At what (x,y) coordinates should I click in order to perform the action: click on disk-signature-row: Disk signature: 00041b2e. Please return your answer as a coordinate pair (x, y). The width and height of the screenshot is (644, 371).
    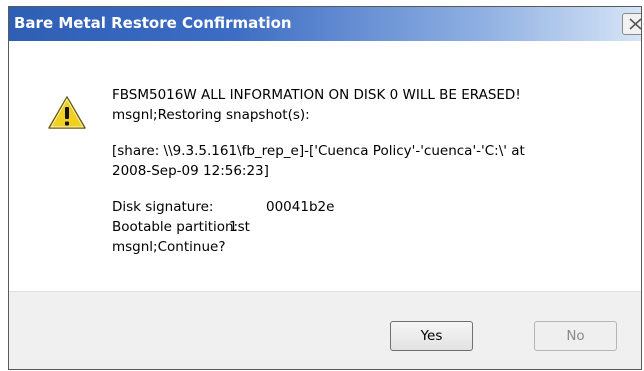
    Looking at the image, I should click on (318, 207).